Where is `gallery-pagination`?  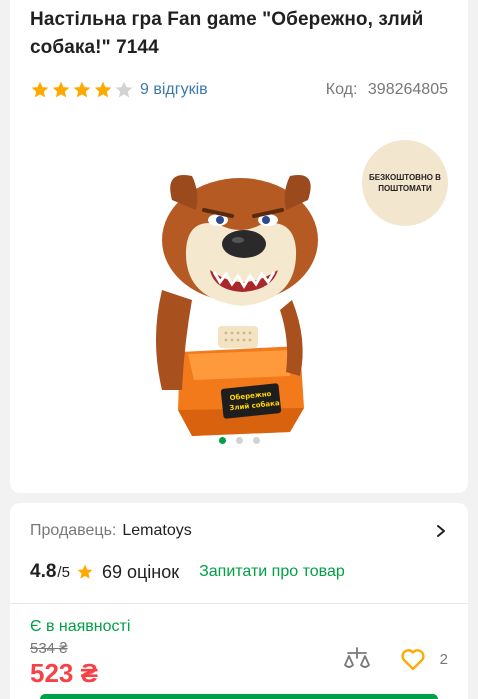
gallery-pagination is located at coordinates (239, 440).